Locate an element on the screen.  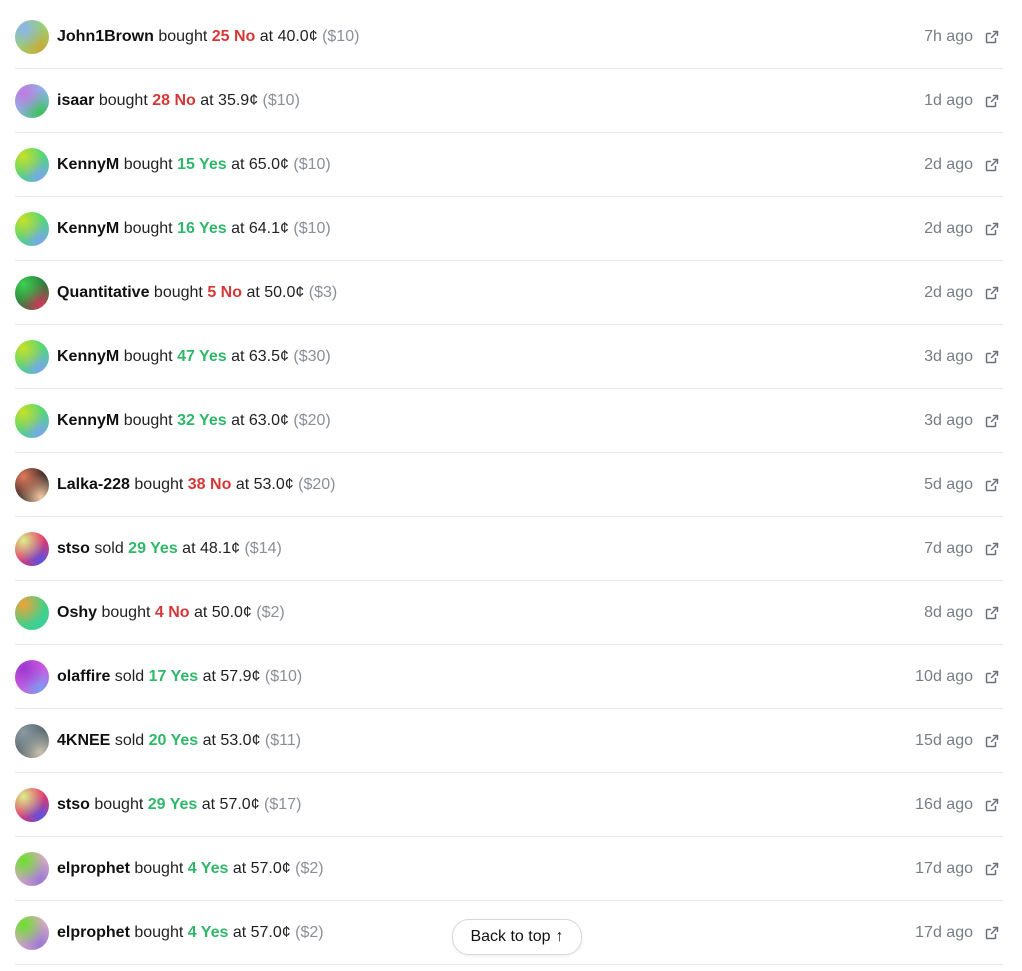
back-to-top-label: Back to top is located at coordinates (510, 936).